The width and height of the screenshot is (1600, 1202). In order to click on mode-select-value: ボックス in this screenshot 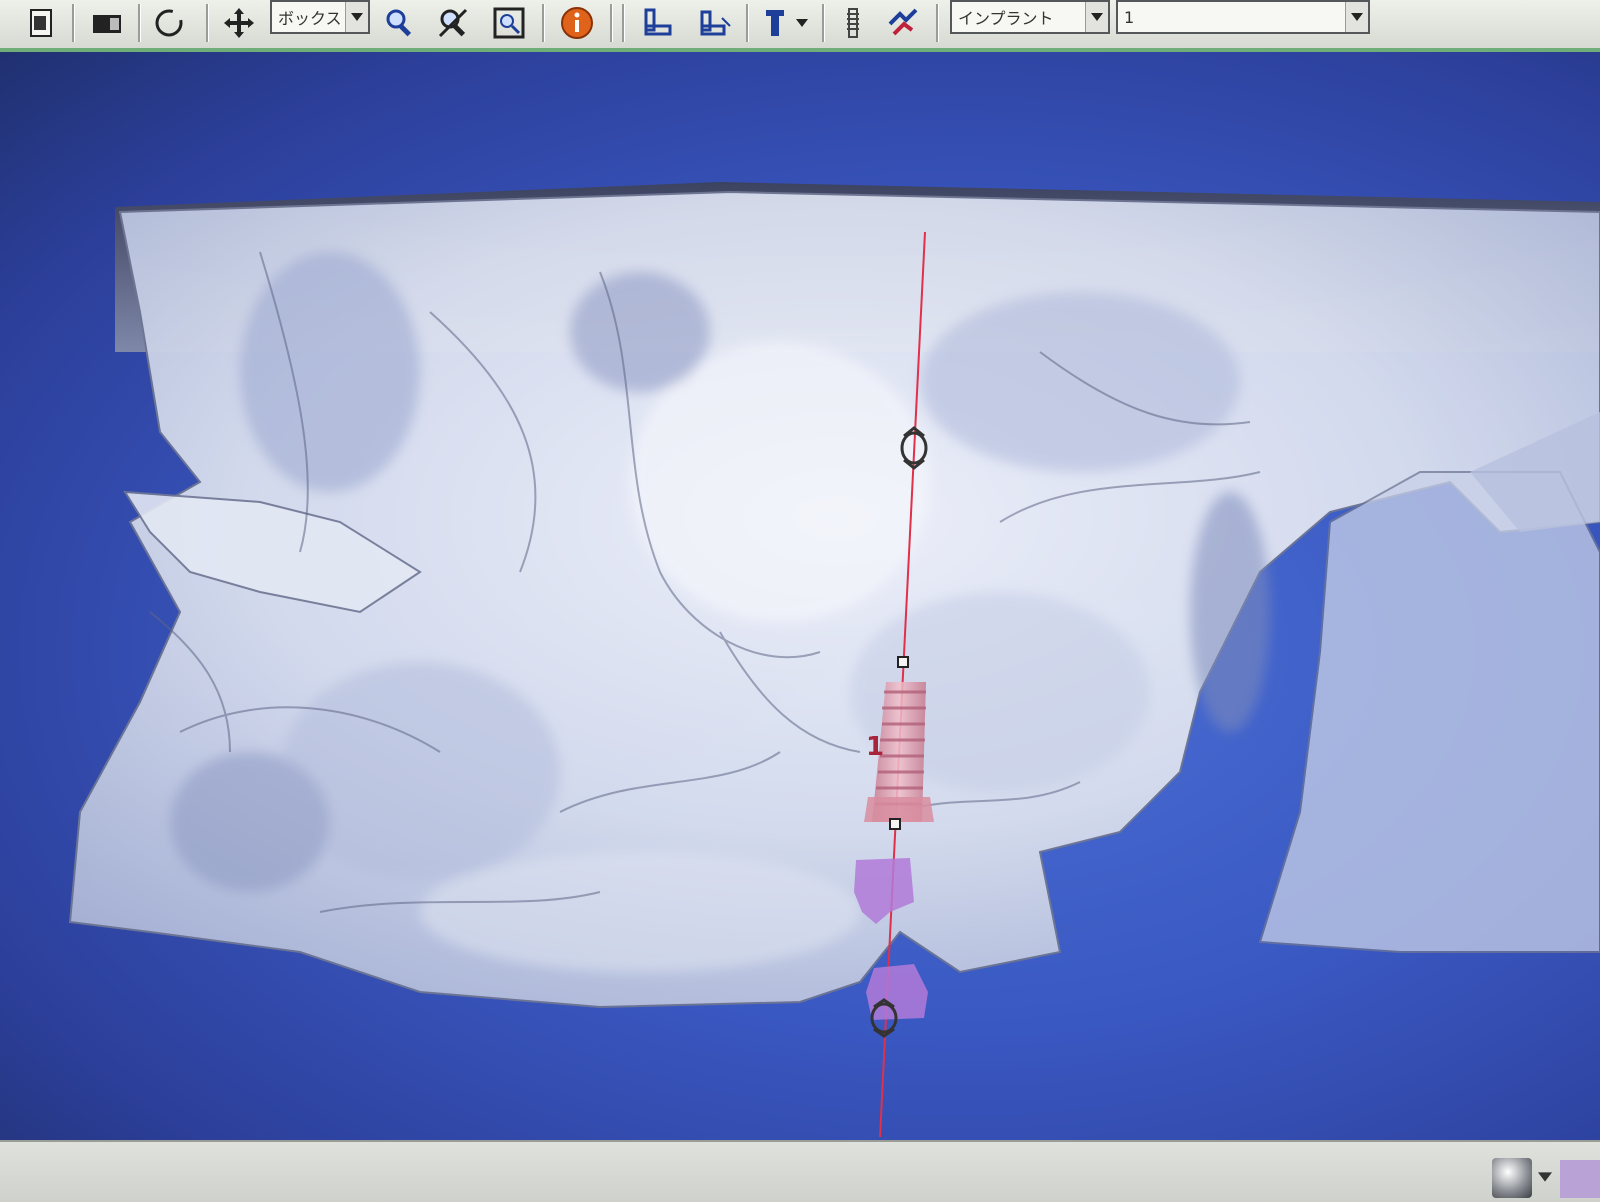, I will do `click(310, 18)`.